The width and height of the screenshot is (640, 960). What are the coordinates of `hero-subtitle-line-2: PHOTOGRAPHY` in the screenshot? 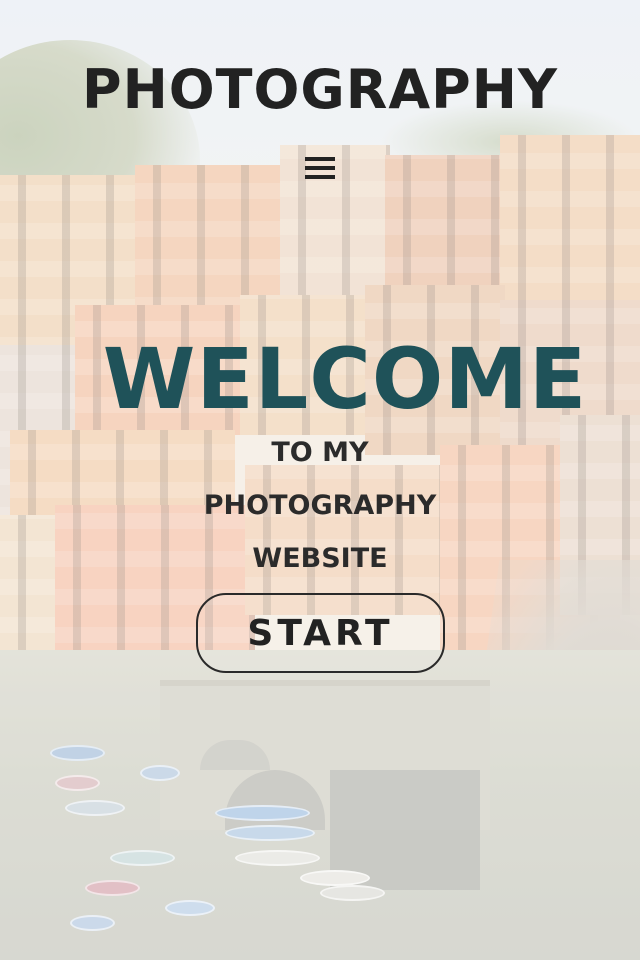 It's located at (320, 505).